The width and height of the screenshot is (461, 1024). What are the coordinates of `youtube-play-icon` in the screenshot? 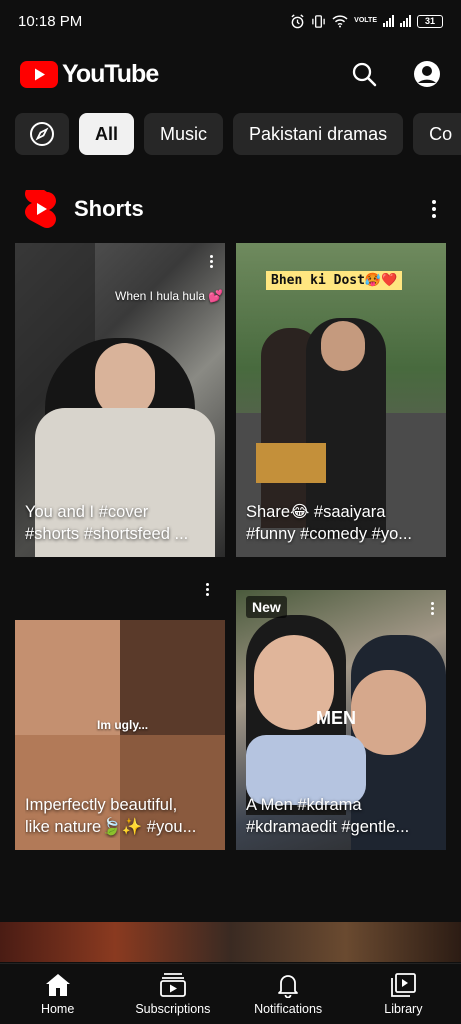 It's located at (39, 74).